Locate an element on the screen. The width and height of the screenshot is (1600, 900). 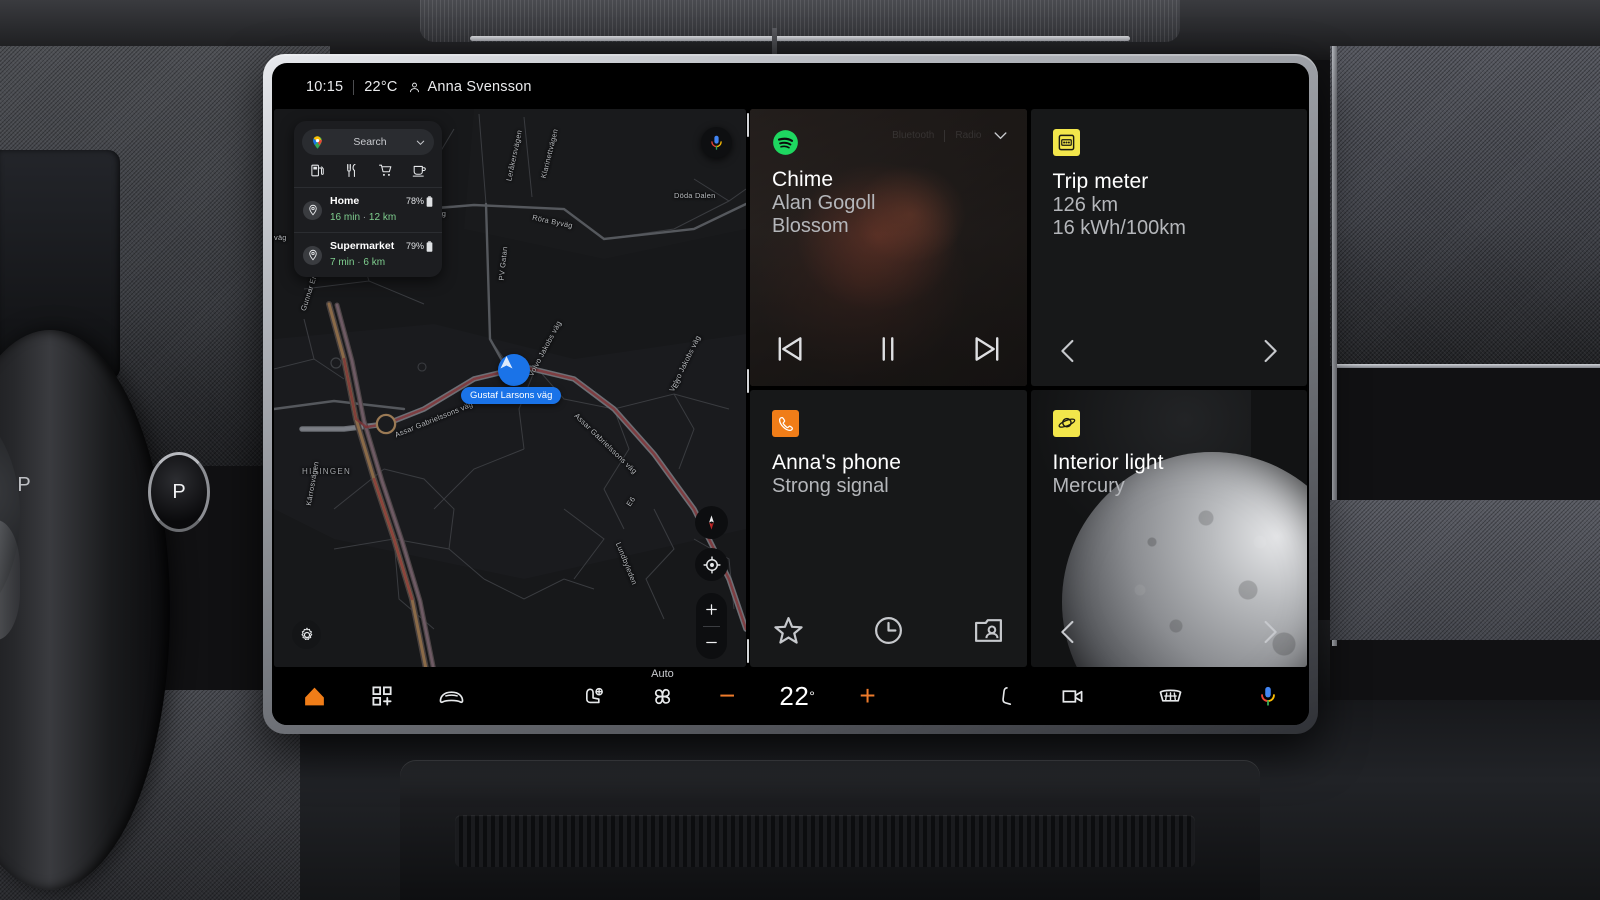
odometer-glyph-icon is located at coordinates (1066, 142).